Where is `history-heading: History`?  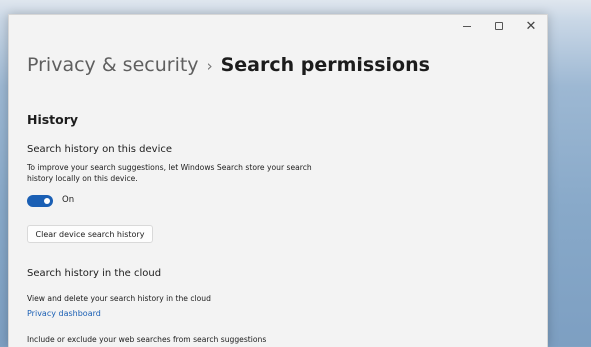 history-heading: History is located at coordinates (53, 119).